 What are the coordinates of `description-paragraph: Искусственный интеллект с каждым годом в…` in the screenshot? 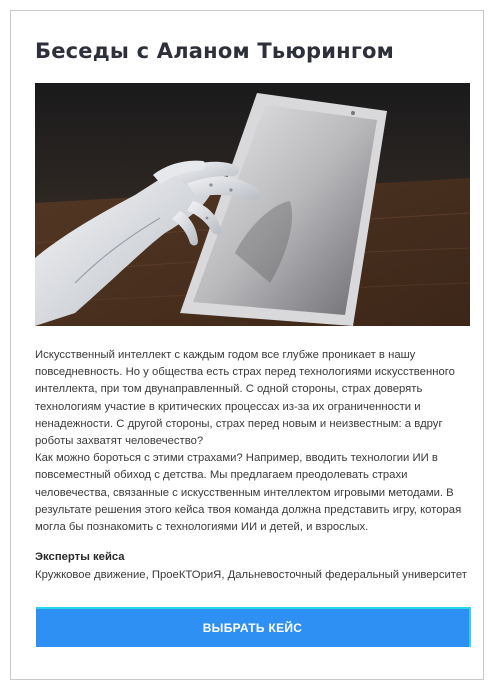 It's located at (245, 398).